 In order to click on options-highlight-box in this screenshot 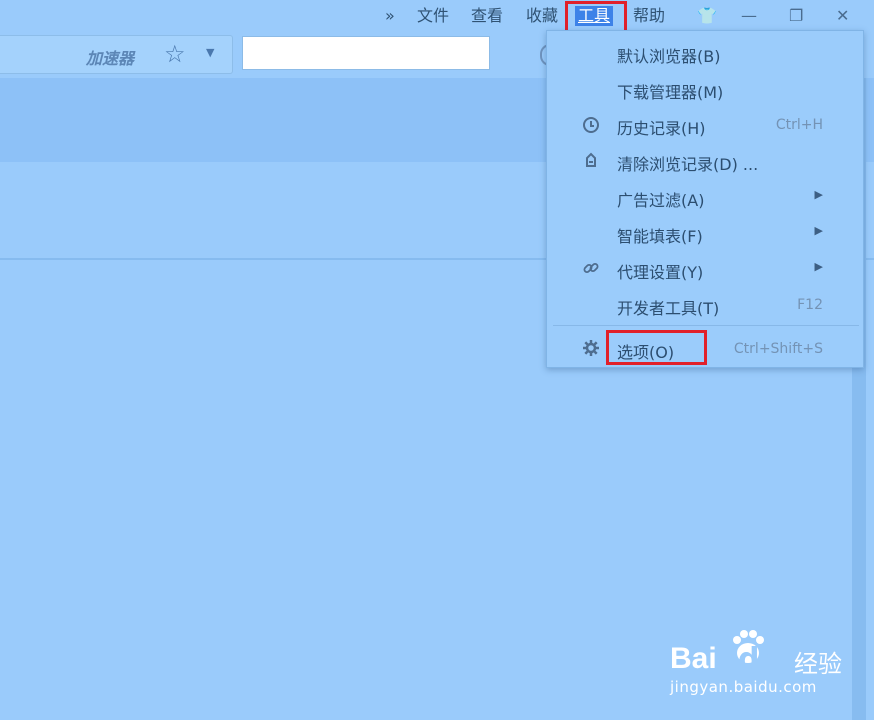, I will do `click(656, 347)`.